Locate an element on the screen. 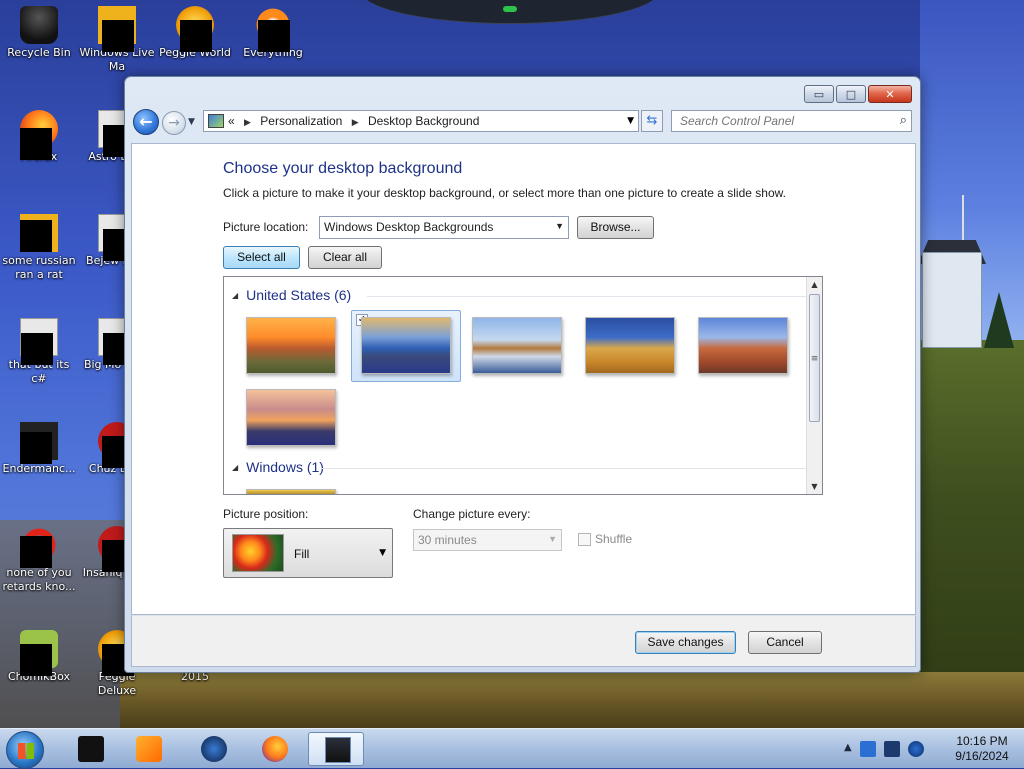 The width and height of the screenshot is (1024, 769). group-header-united-states: ◢ United States (6) is located at coordinates (519, 295).